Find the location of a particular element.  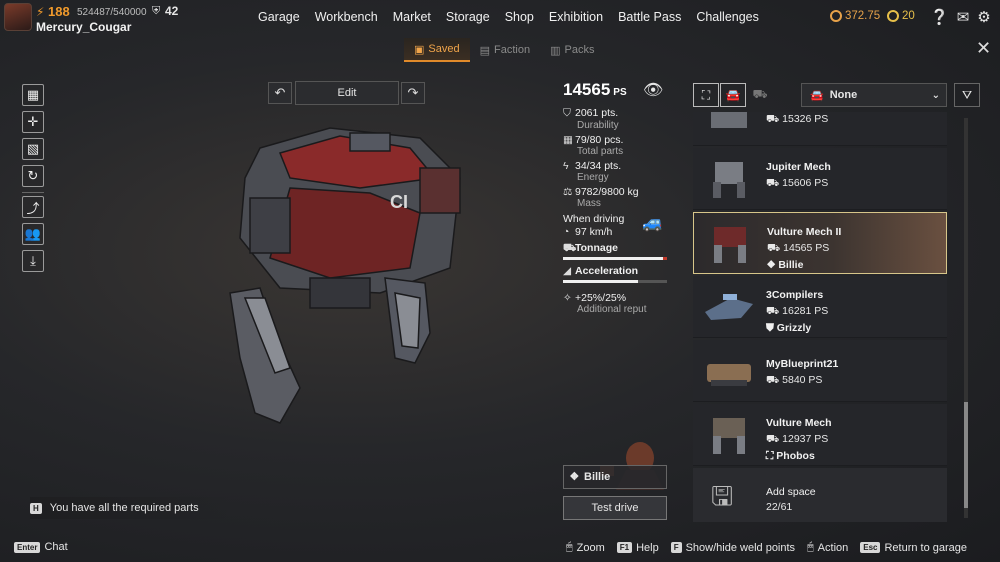

filter-drone-button: ⛶ is located at coordinates (706, 95).